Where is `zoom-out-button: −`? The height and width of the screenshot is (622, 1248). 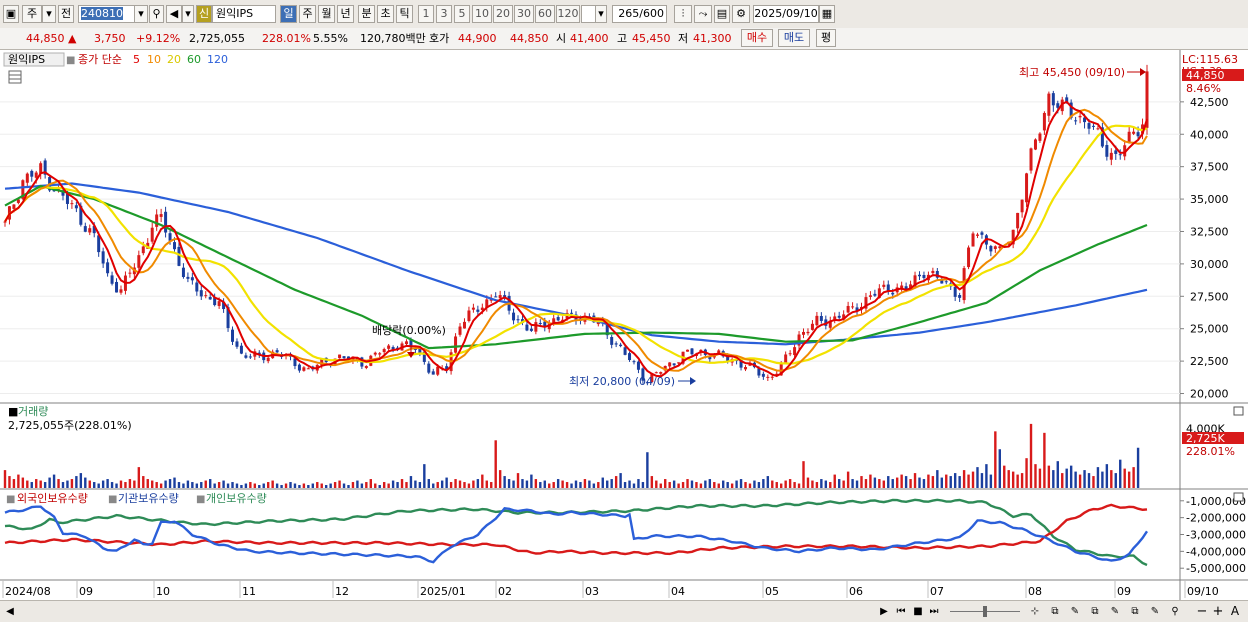 zoom-out-button: − is located at coordinates (1202, 611).